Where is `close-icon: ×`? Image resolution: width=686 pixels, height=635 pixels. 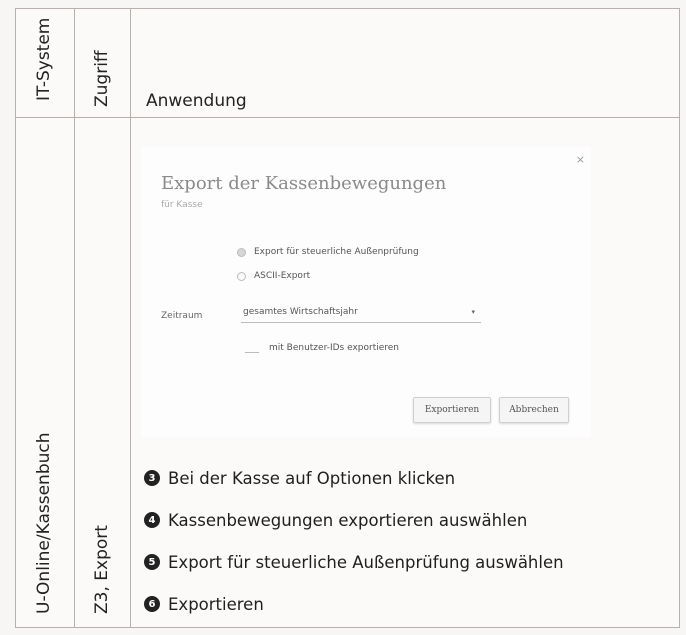 close-icon: × is located at coordinates (580, 159).